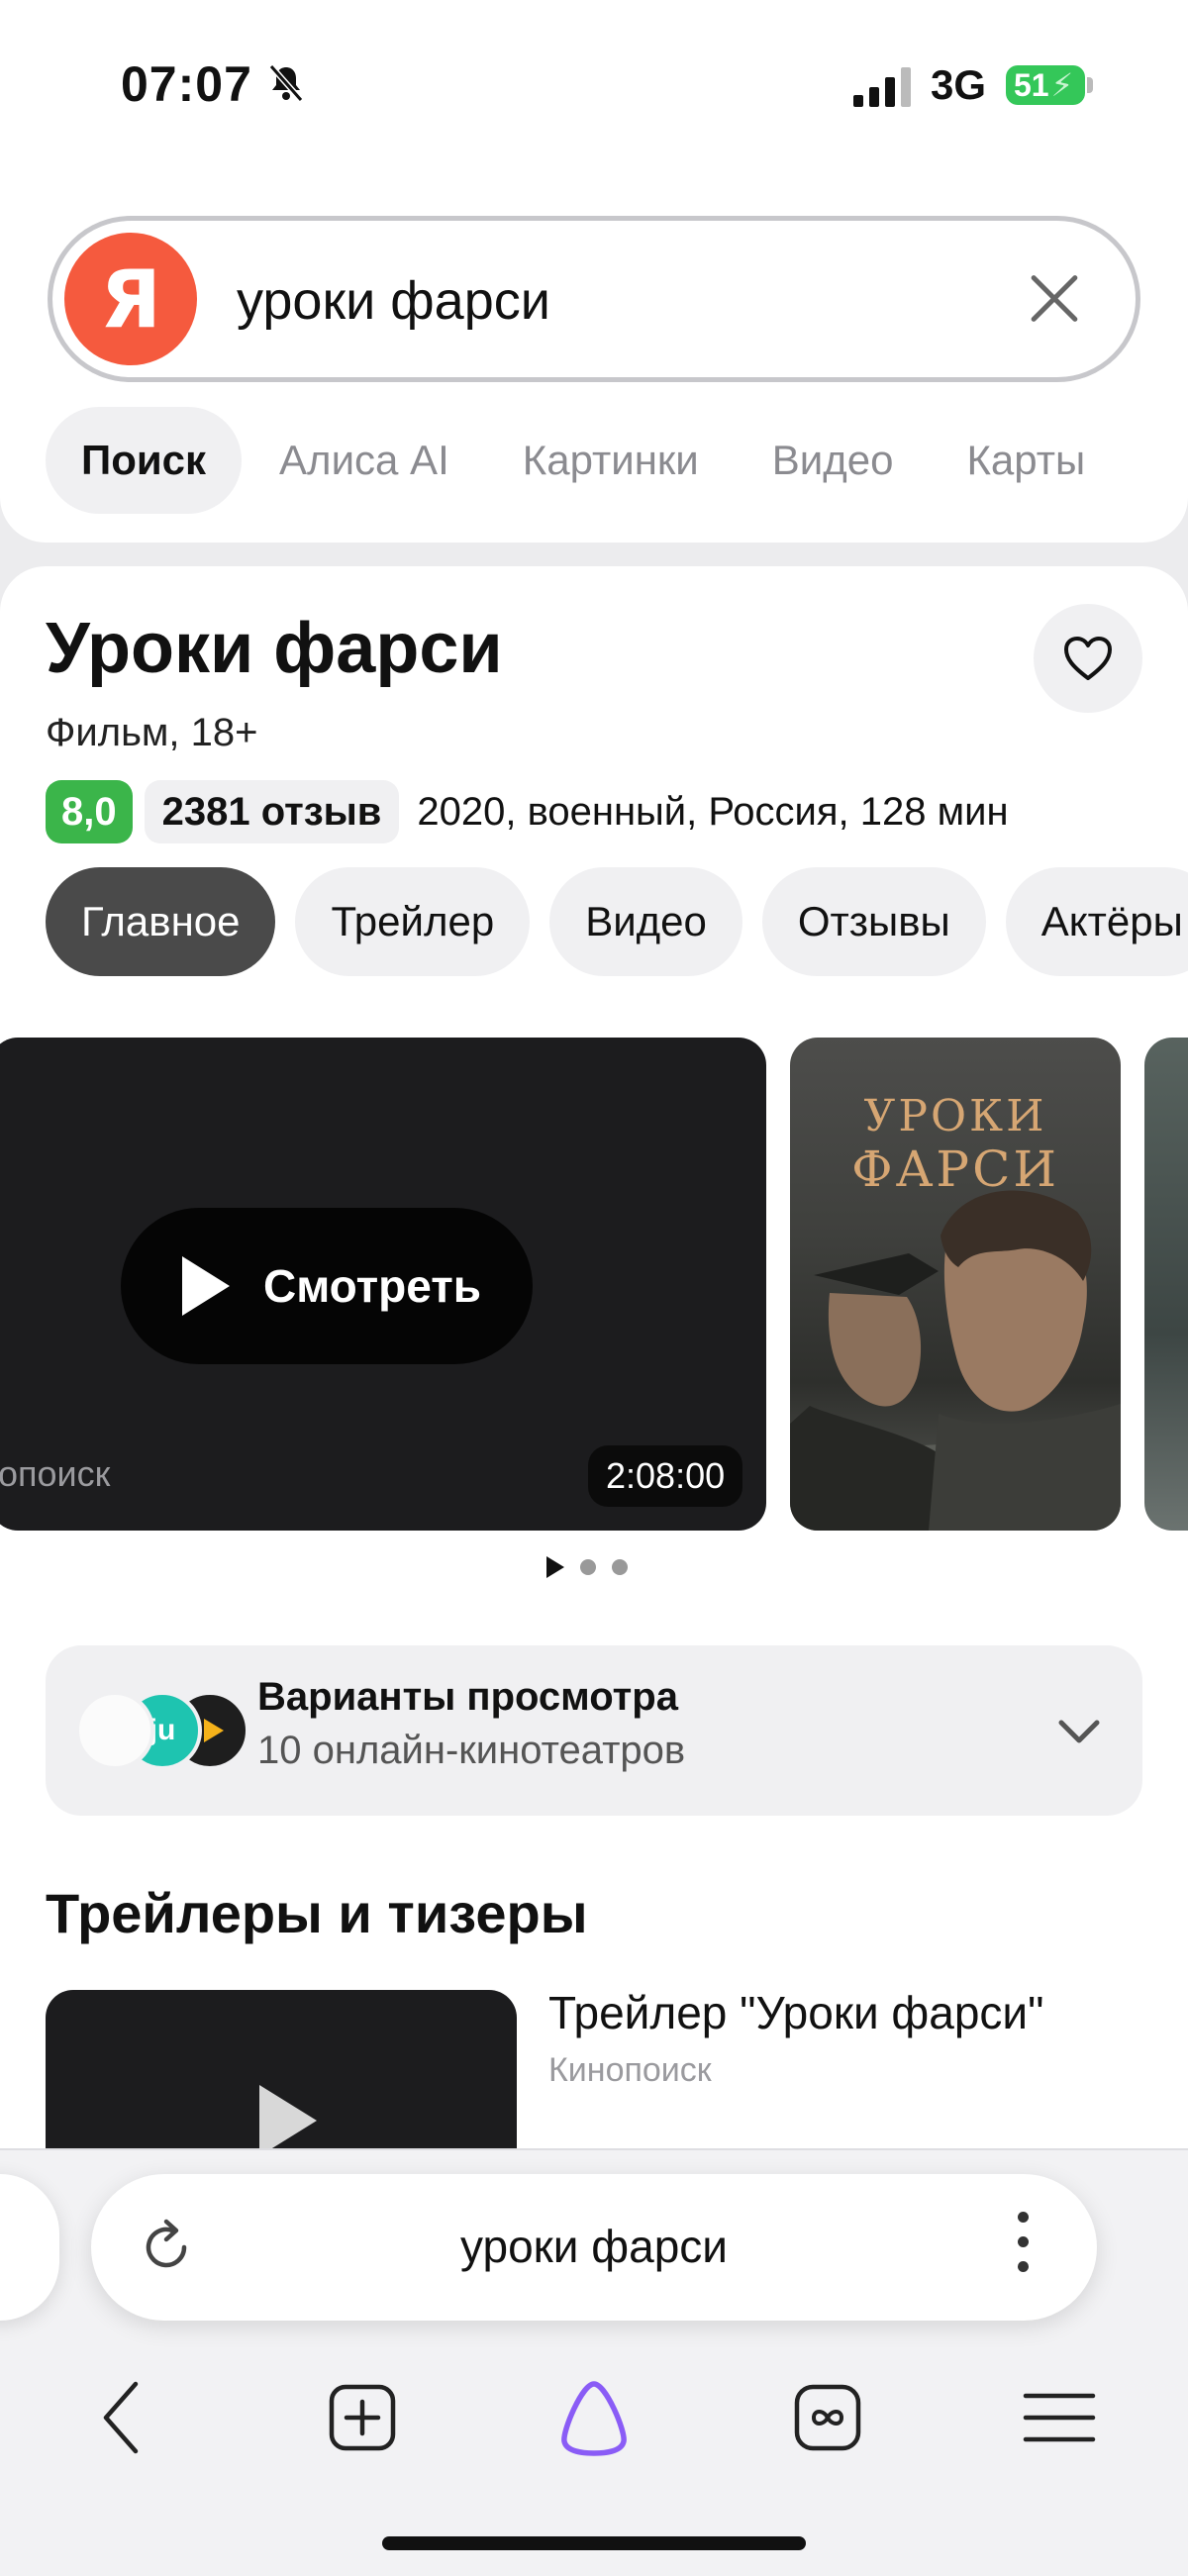 This screenshot has height=2576, width=1188. I want to click on search-input: Я уроки фарси, so click(594, 299).